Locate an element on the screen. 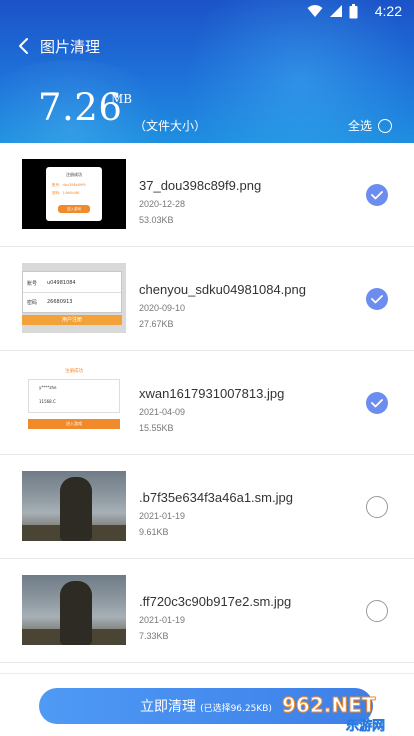  top-nav: 图片清理 is located at coordinates (207, 47).